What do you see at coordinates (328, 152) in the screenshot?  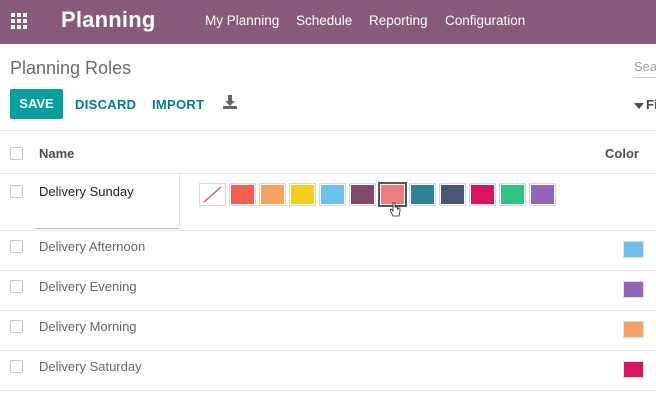 I see `table-header: Name Color` at bounding box center [328, 152].